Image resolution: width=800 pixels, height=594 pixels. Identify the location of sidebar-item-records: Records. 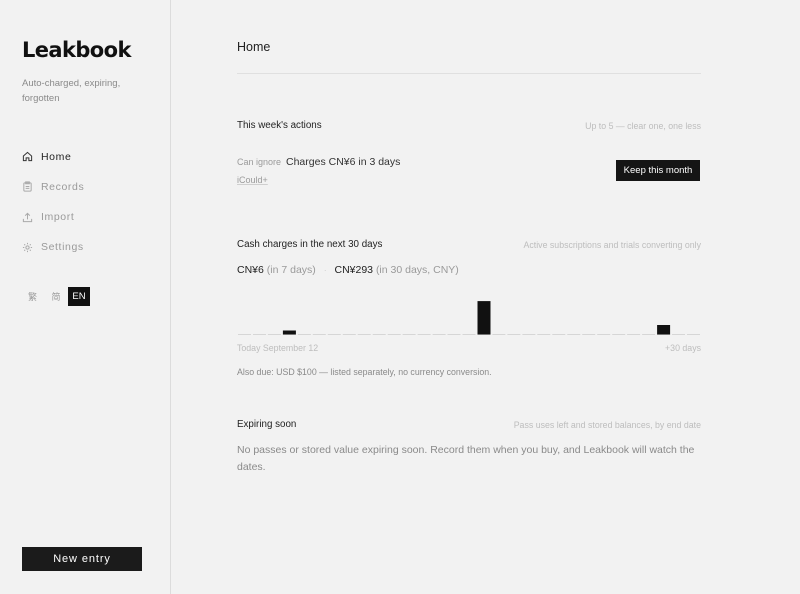
(53, 186).